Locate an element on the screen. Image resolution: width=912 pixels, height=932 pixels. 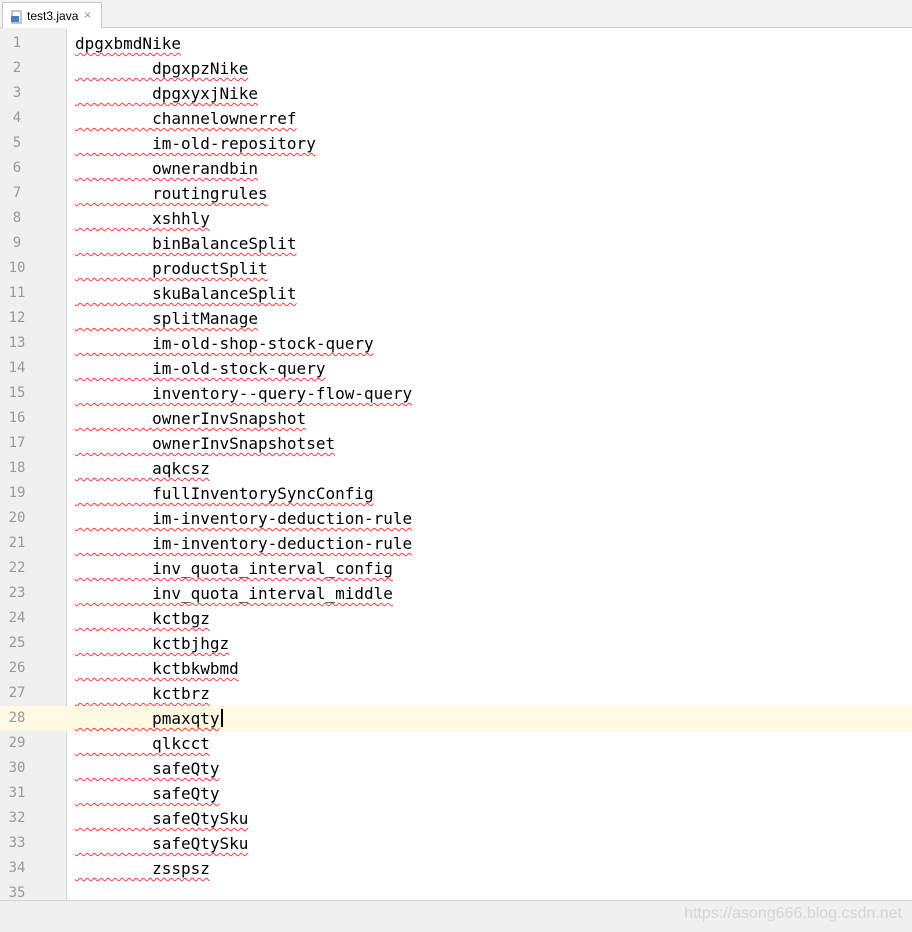
code-line: 18 aqkcsz is located at coordinates (456, 468).